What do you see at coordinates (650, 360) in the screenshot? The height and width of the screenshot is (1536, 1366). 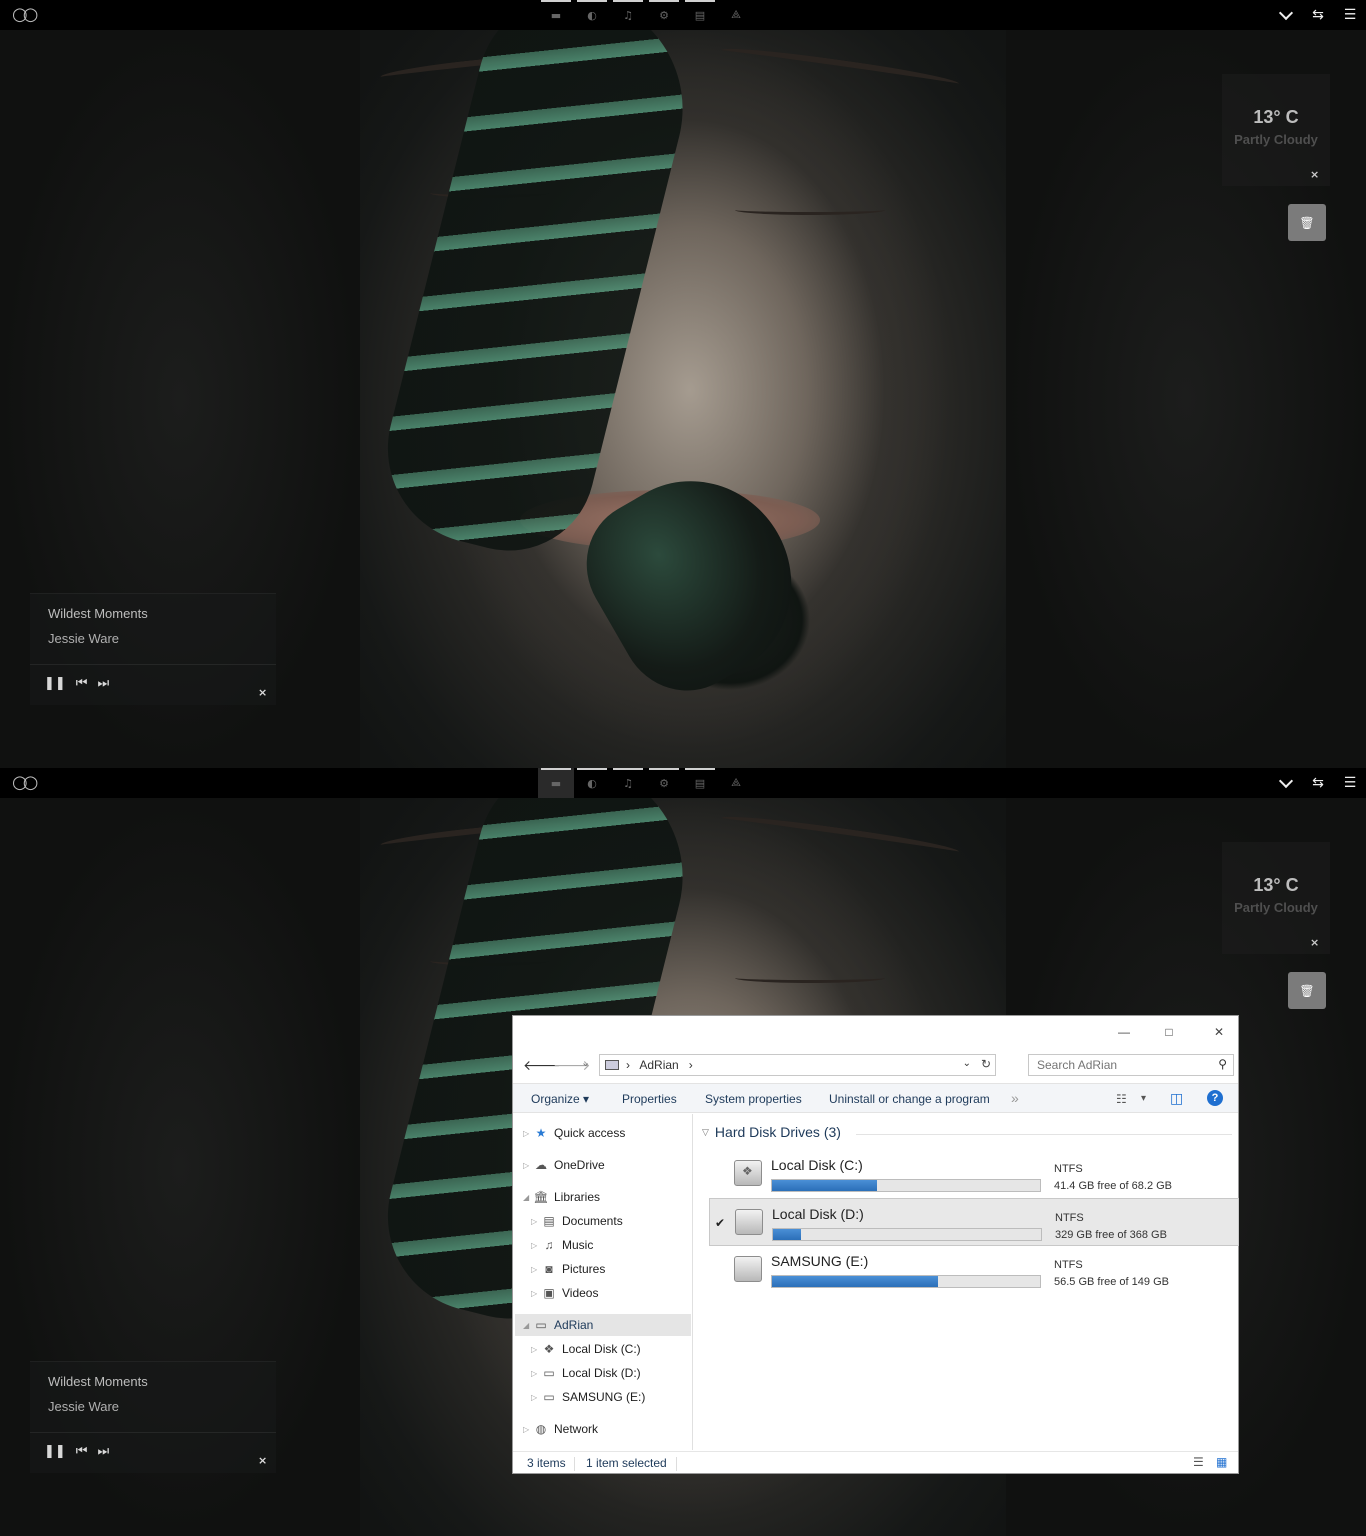 I see `wallpaper-snake` at bounding box center [650, 360].